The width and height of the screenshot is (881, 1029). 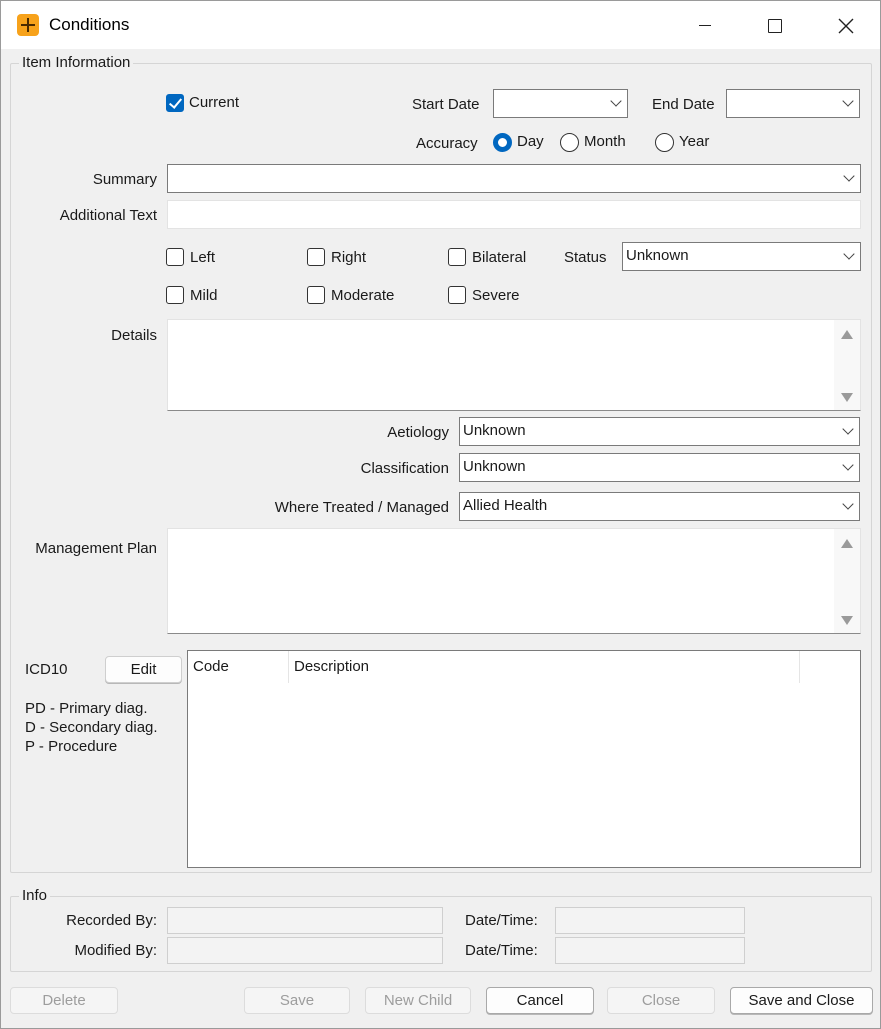 What do you see at coordinates (664, 142) in the screenshot?
I see `accuracy-year-radio` at bounding box center [664, 142].